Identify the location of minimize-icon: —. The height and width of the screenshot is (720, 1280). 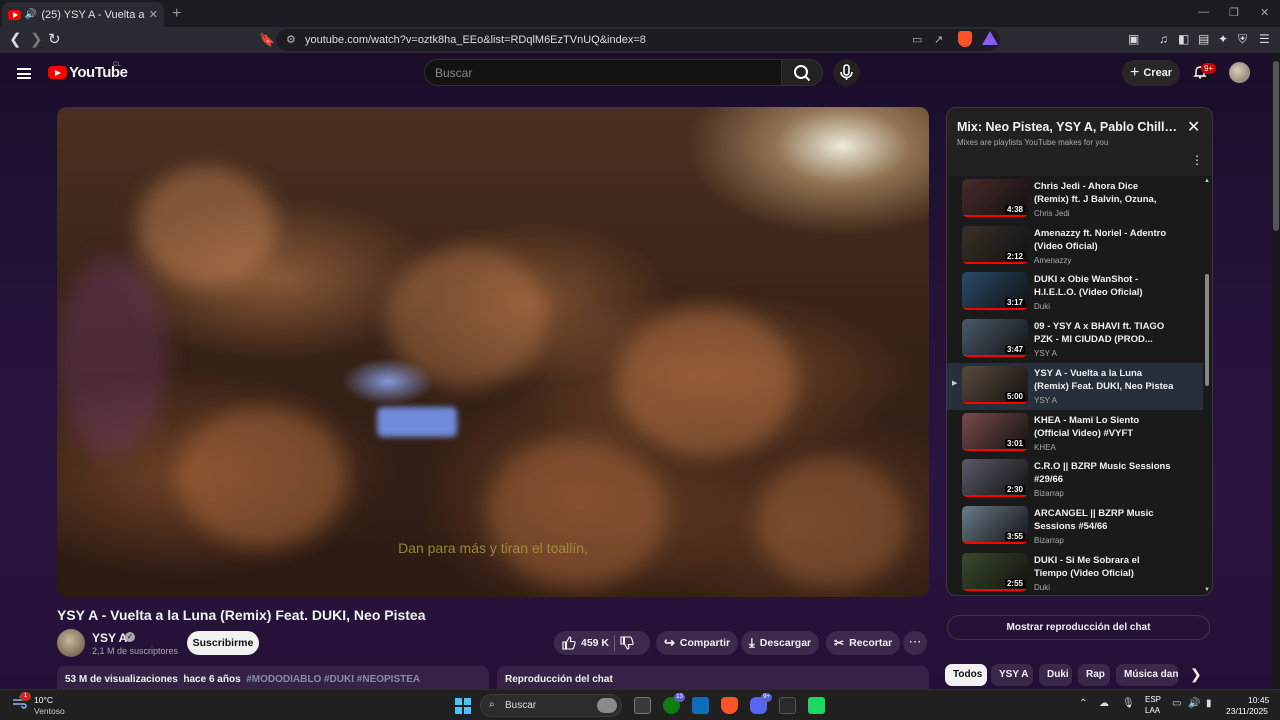
(1203, 12).